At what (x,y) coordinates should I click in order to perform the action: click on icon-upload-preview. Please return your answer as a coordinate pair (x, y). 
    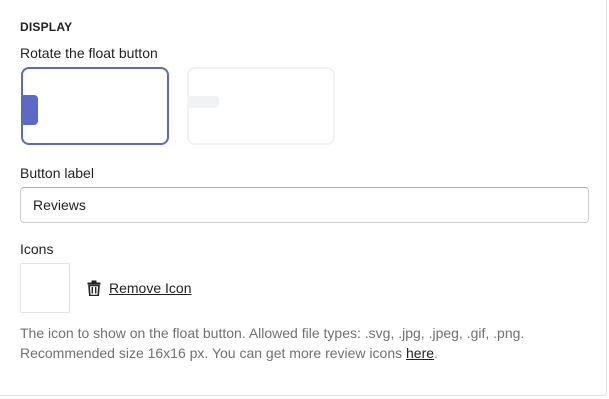
    Looking at the image, I should click on (45, 288).